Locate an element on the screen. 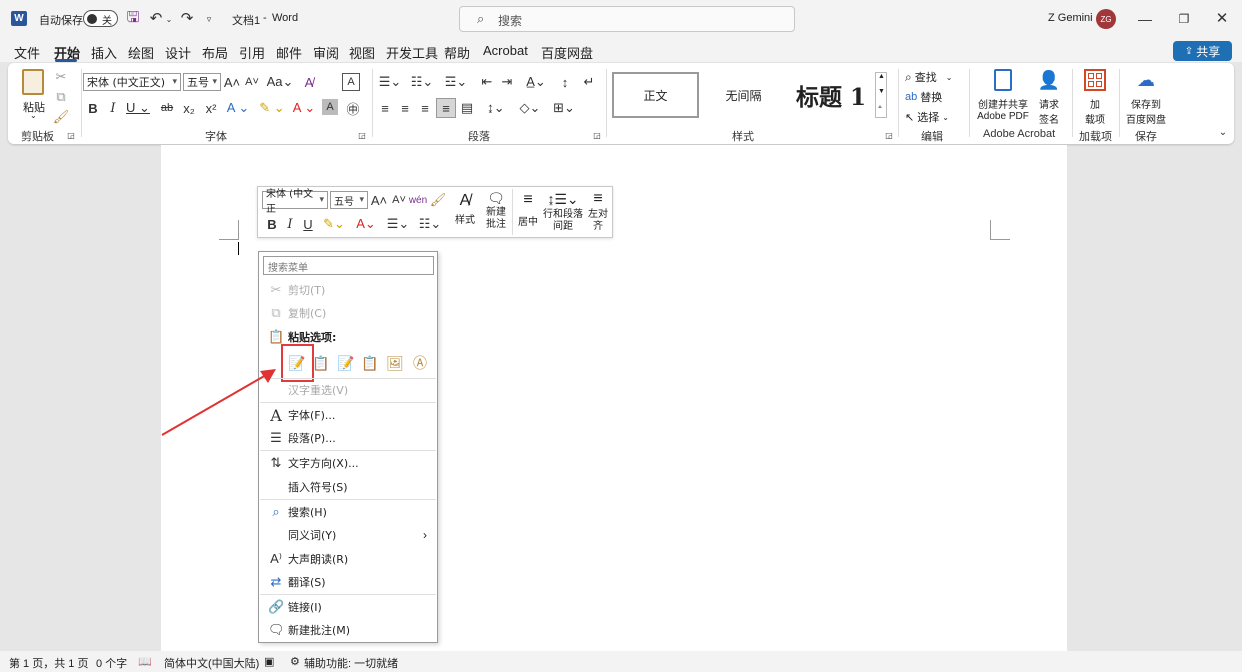 The image size is (1242, 672). language: 简体中文(中国大陆) is located at coordinates (211, 663).